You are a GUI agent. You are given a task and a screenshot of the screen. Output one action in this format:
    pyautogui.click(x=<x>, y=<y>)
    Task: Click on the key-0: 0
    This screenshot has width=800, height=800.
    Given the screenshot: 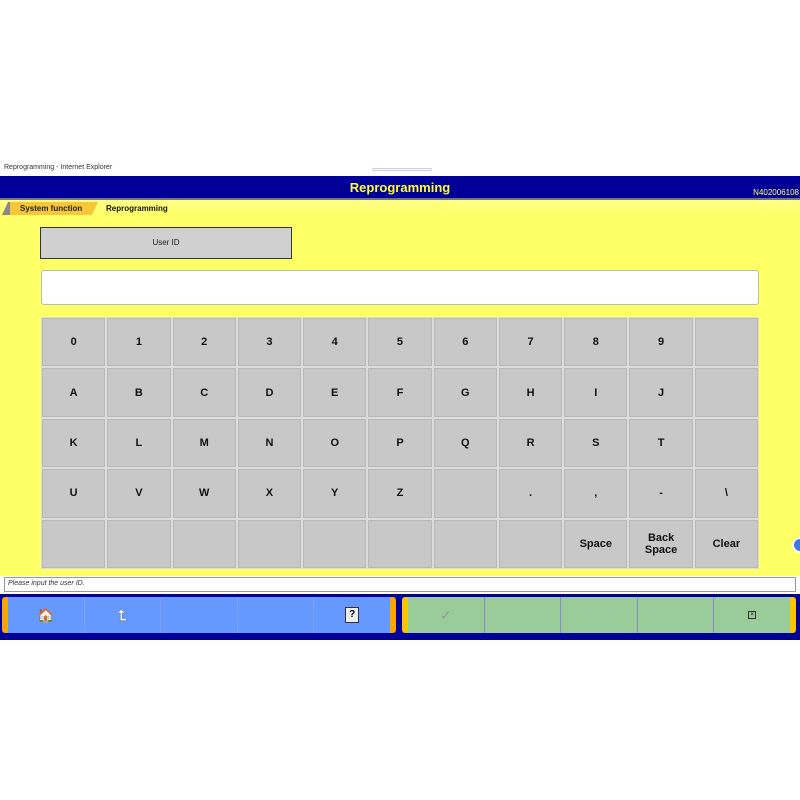 What is the action you would take?
    pyautogui.click(x=74, y=342)
    